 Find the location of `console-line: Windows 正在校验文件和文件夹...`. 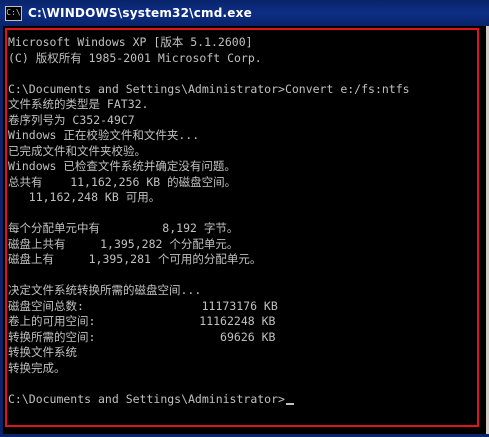

console-line: Windows 正在校验文件和文件夹... is located at coordinates (104, 135).